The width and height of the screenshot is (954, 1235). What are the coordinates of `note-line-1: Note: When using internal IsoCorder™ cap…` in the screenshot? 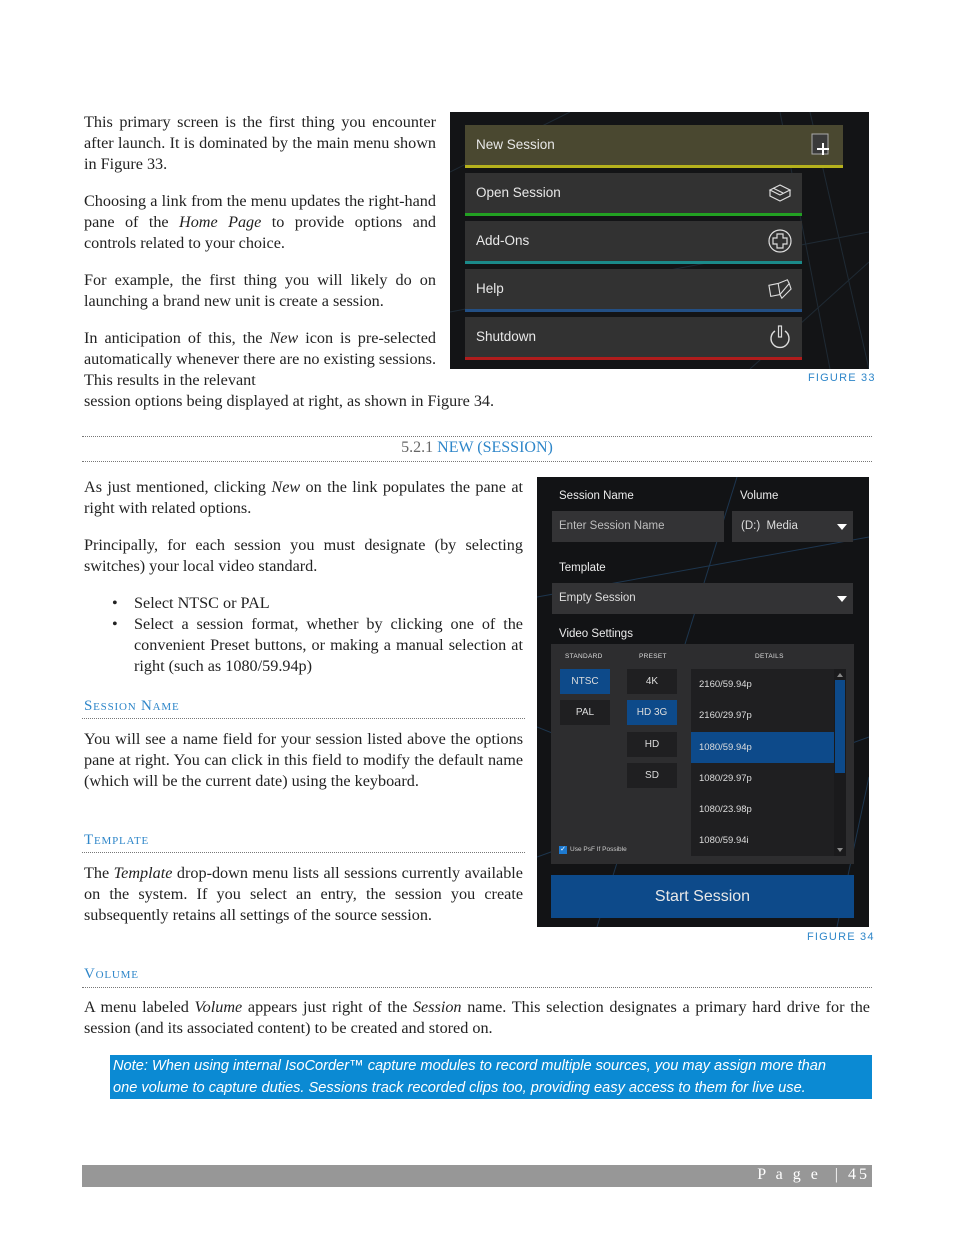 It's located at (469, 1066).